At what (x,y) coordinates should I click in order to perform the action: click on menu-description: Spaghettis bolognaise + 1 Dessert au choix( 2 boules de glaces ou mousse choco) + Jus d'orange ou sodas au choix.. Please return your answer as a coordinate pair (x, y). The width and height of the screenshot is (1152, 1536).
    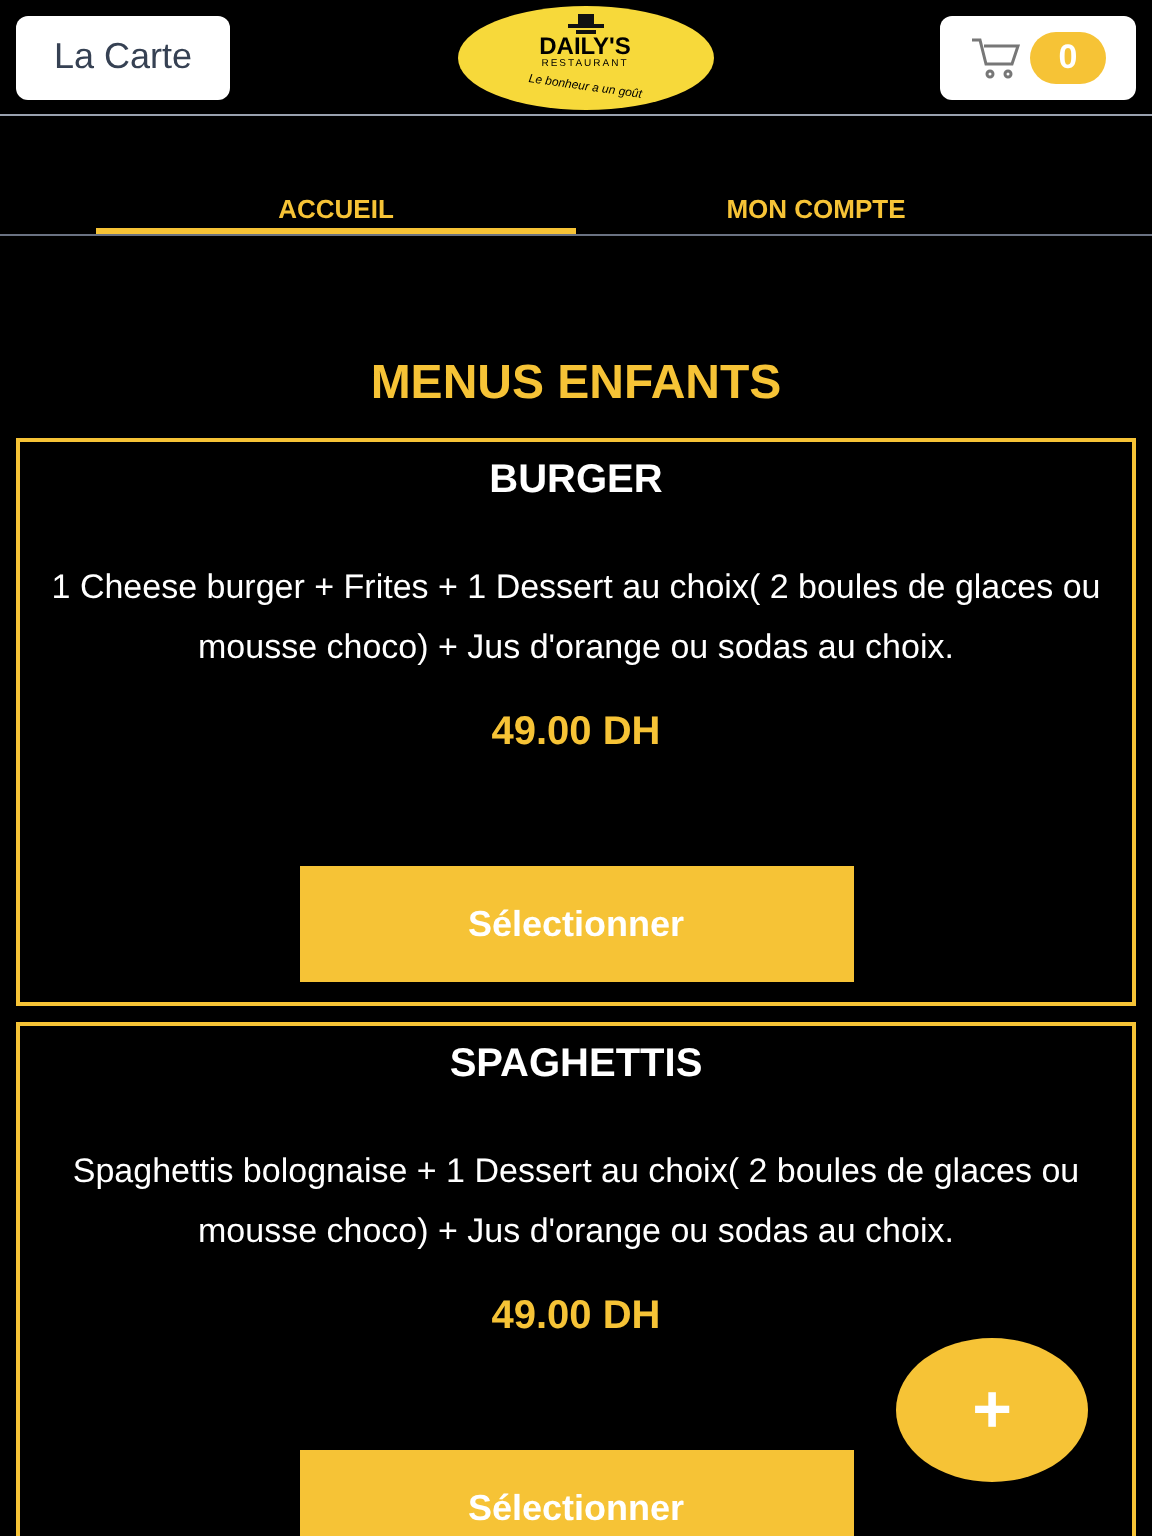
    Looking at the image, I should click on (576, 1202).